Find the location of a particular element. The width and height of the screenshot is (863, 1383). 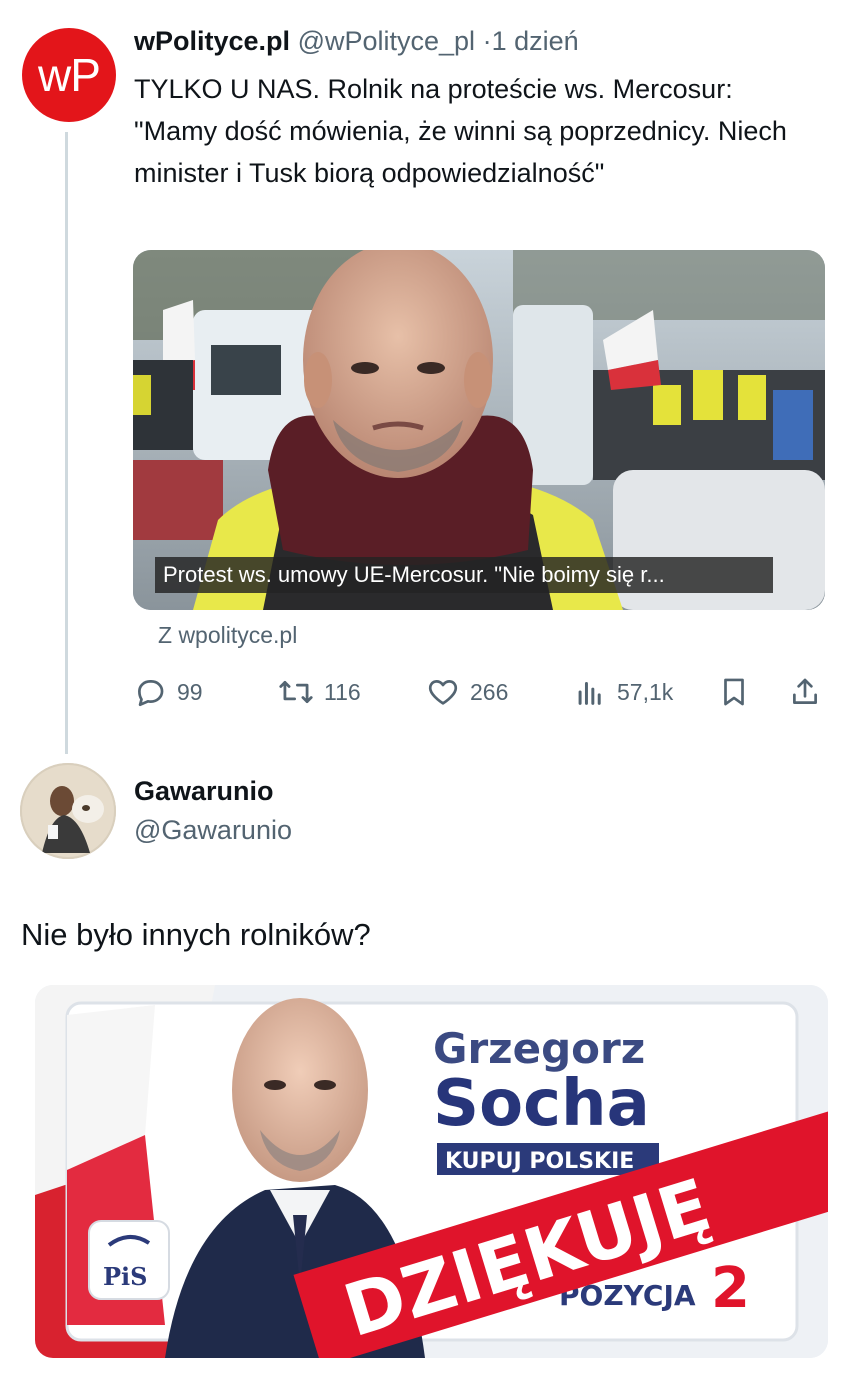

bookmark-icon is located at coordinates (734, 692).